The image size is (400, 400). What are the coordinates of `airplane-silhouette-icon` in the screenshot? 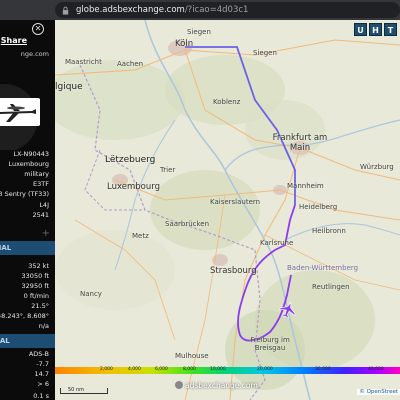 It's located at (18, 113).